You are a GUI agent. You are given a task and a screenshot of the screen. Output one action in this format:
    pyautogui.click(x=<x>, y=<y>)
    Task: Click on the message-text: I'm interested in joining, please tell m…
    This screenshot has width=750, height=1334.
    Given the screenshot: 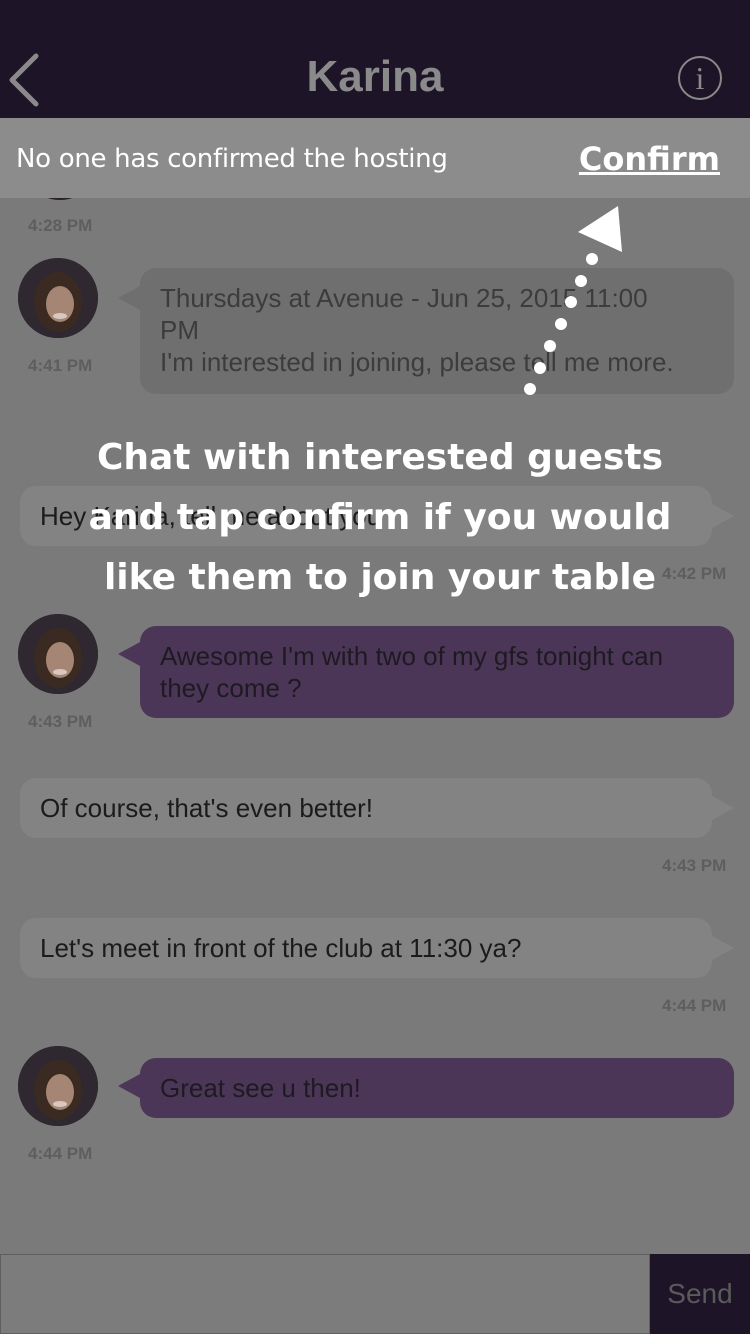 What is the action you would take?
    pyautogui.click(x=417, y=362)
    